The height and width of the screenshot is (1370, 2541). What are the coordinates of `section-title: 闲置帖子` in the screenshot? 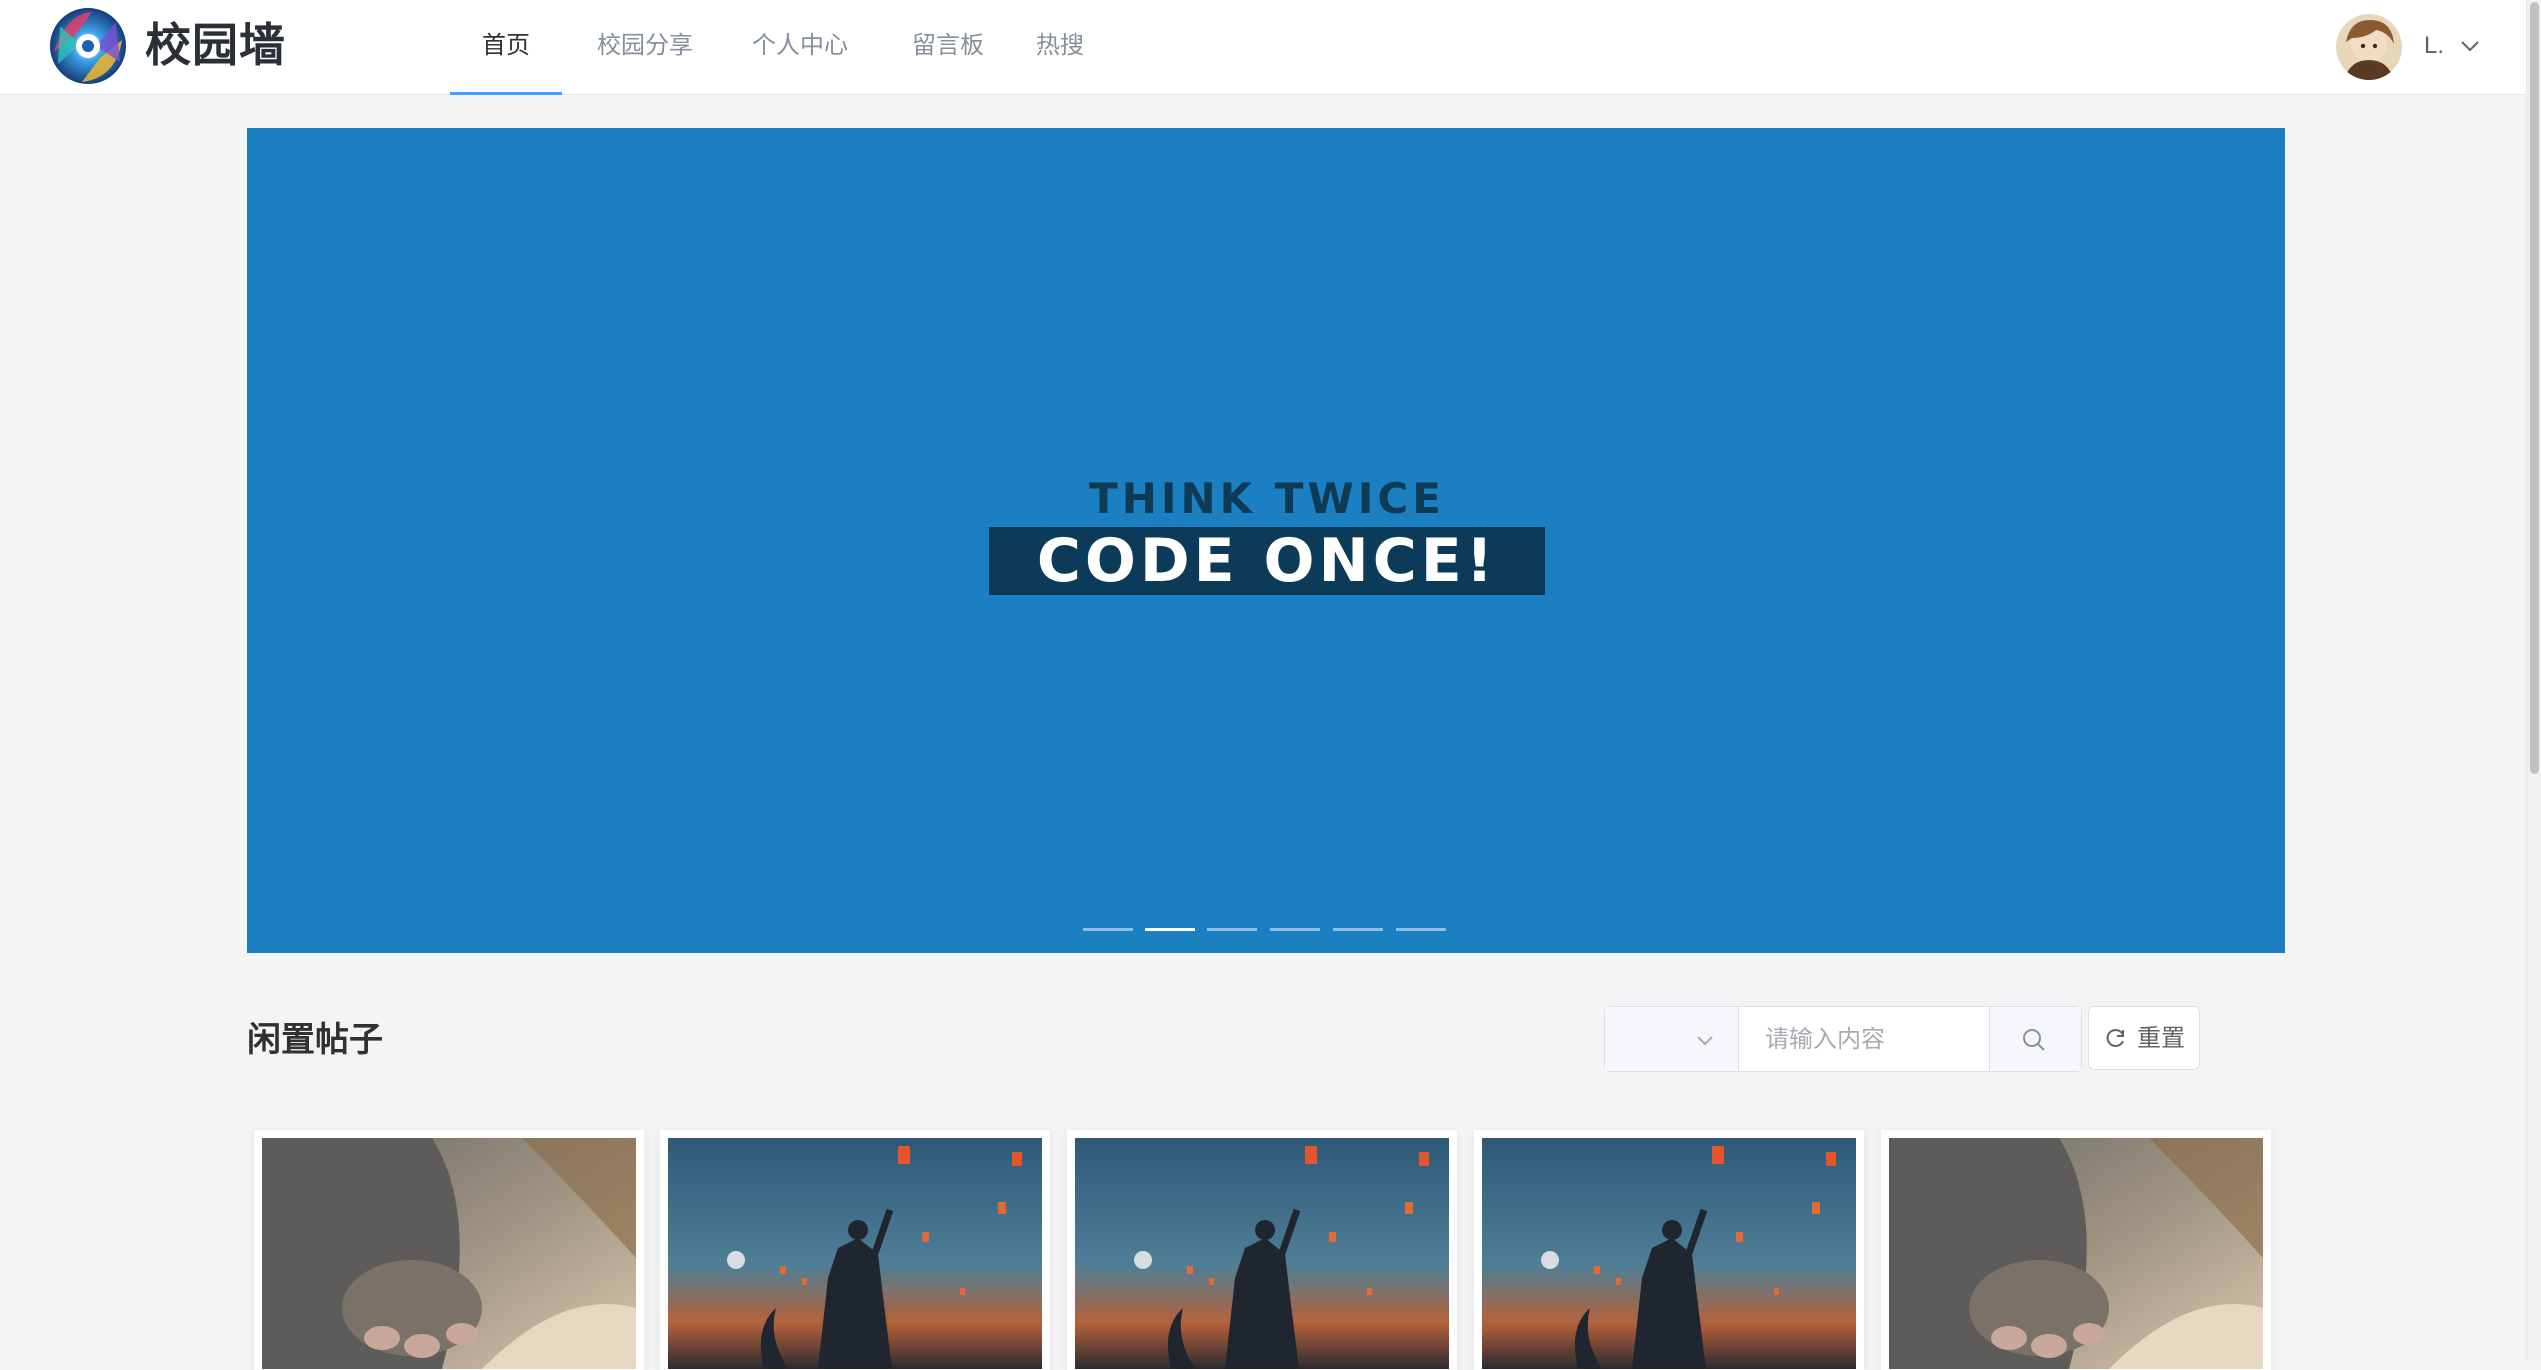 It's located at (315, 1040).